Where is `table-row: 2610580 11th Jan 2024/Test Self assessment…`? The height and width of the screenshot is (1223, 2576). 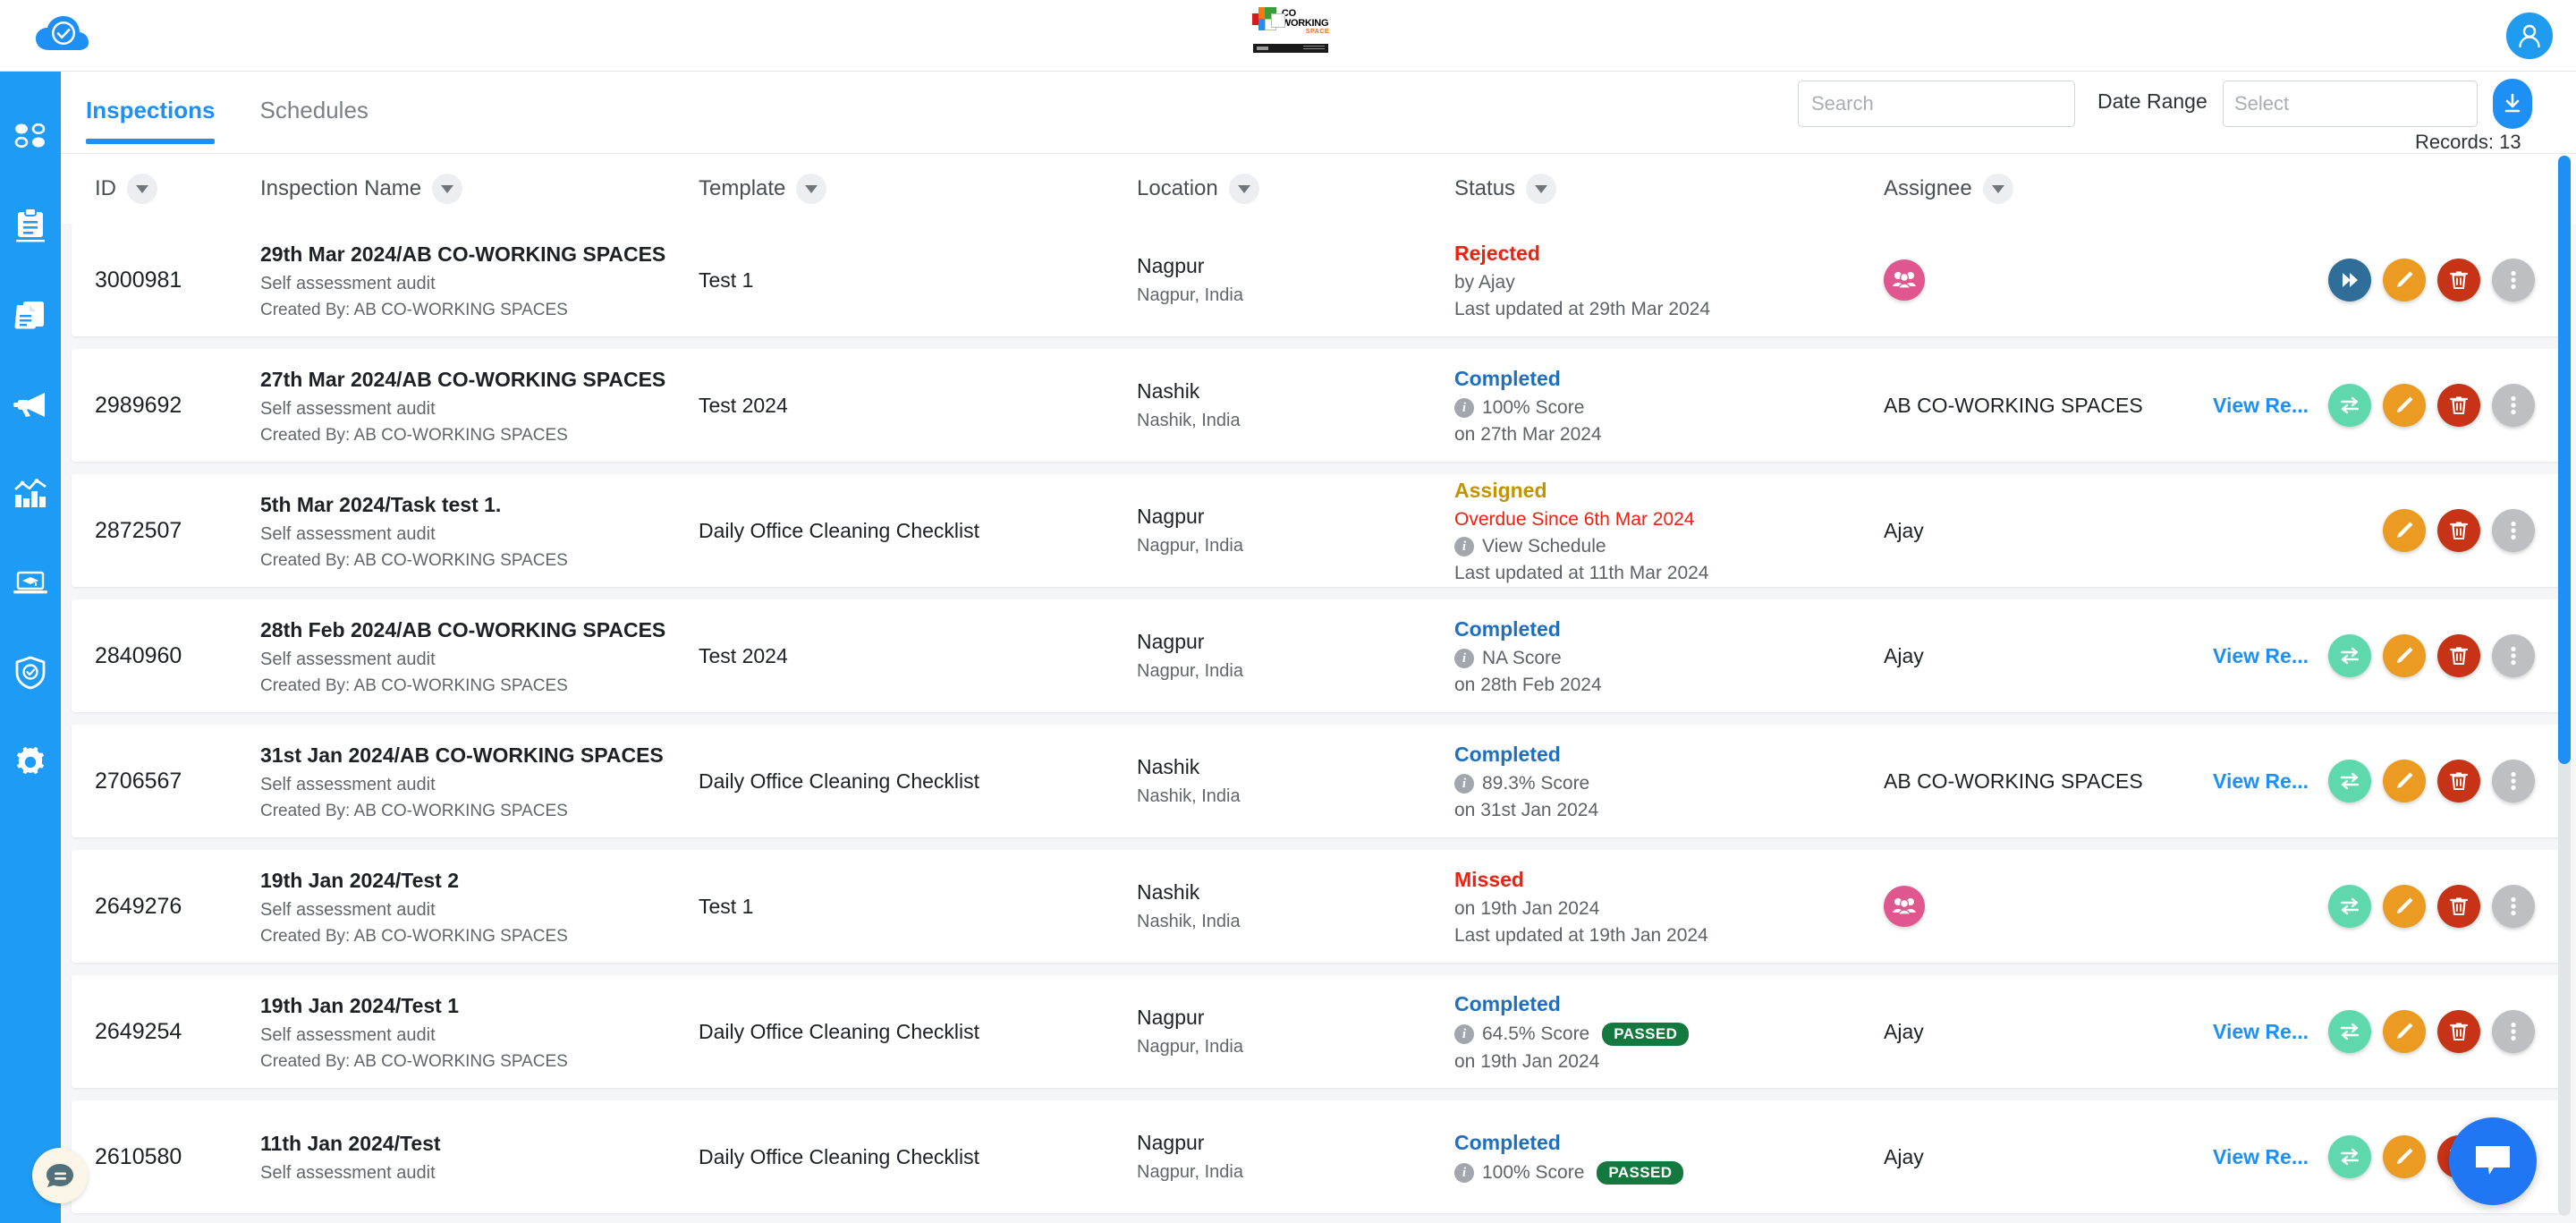
table-row: 2610580 11th Jan 2024/Test Self assessment… is located at coordinates (1318, 1156).